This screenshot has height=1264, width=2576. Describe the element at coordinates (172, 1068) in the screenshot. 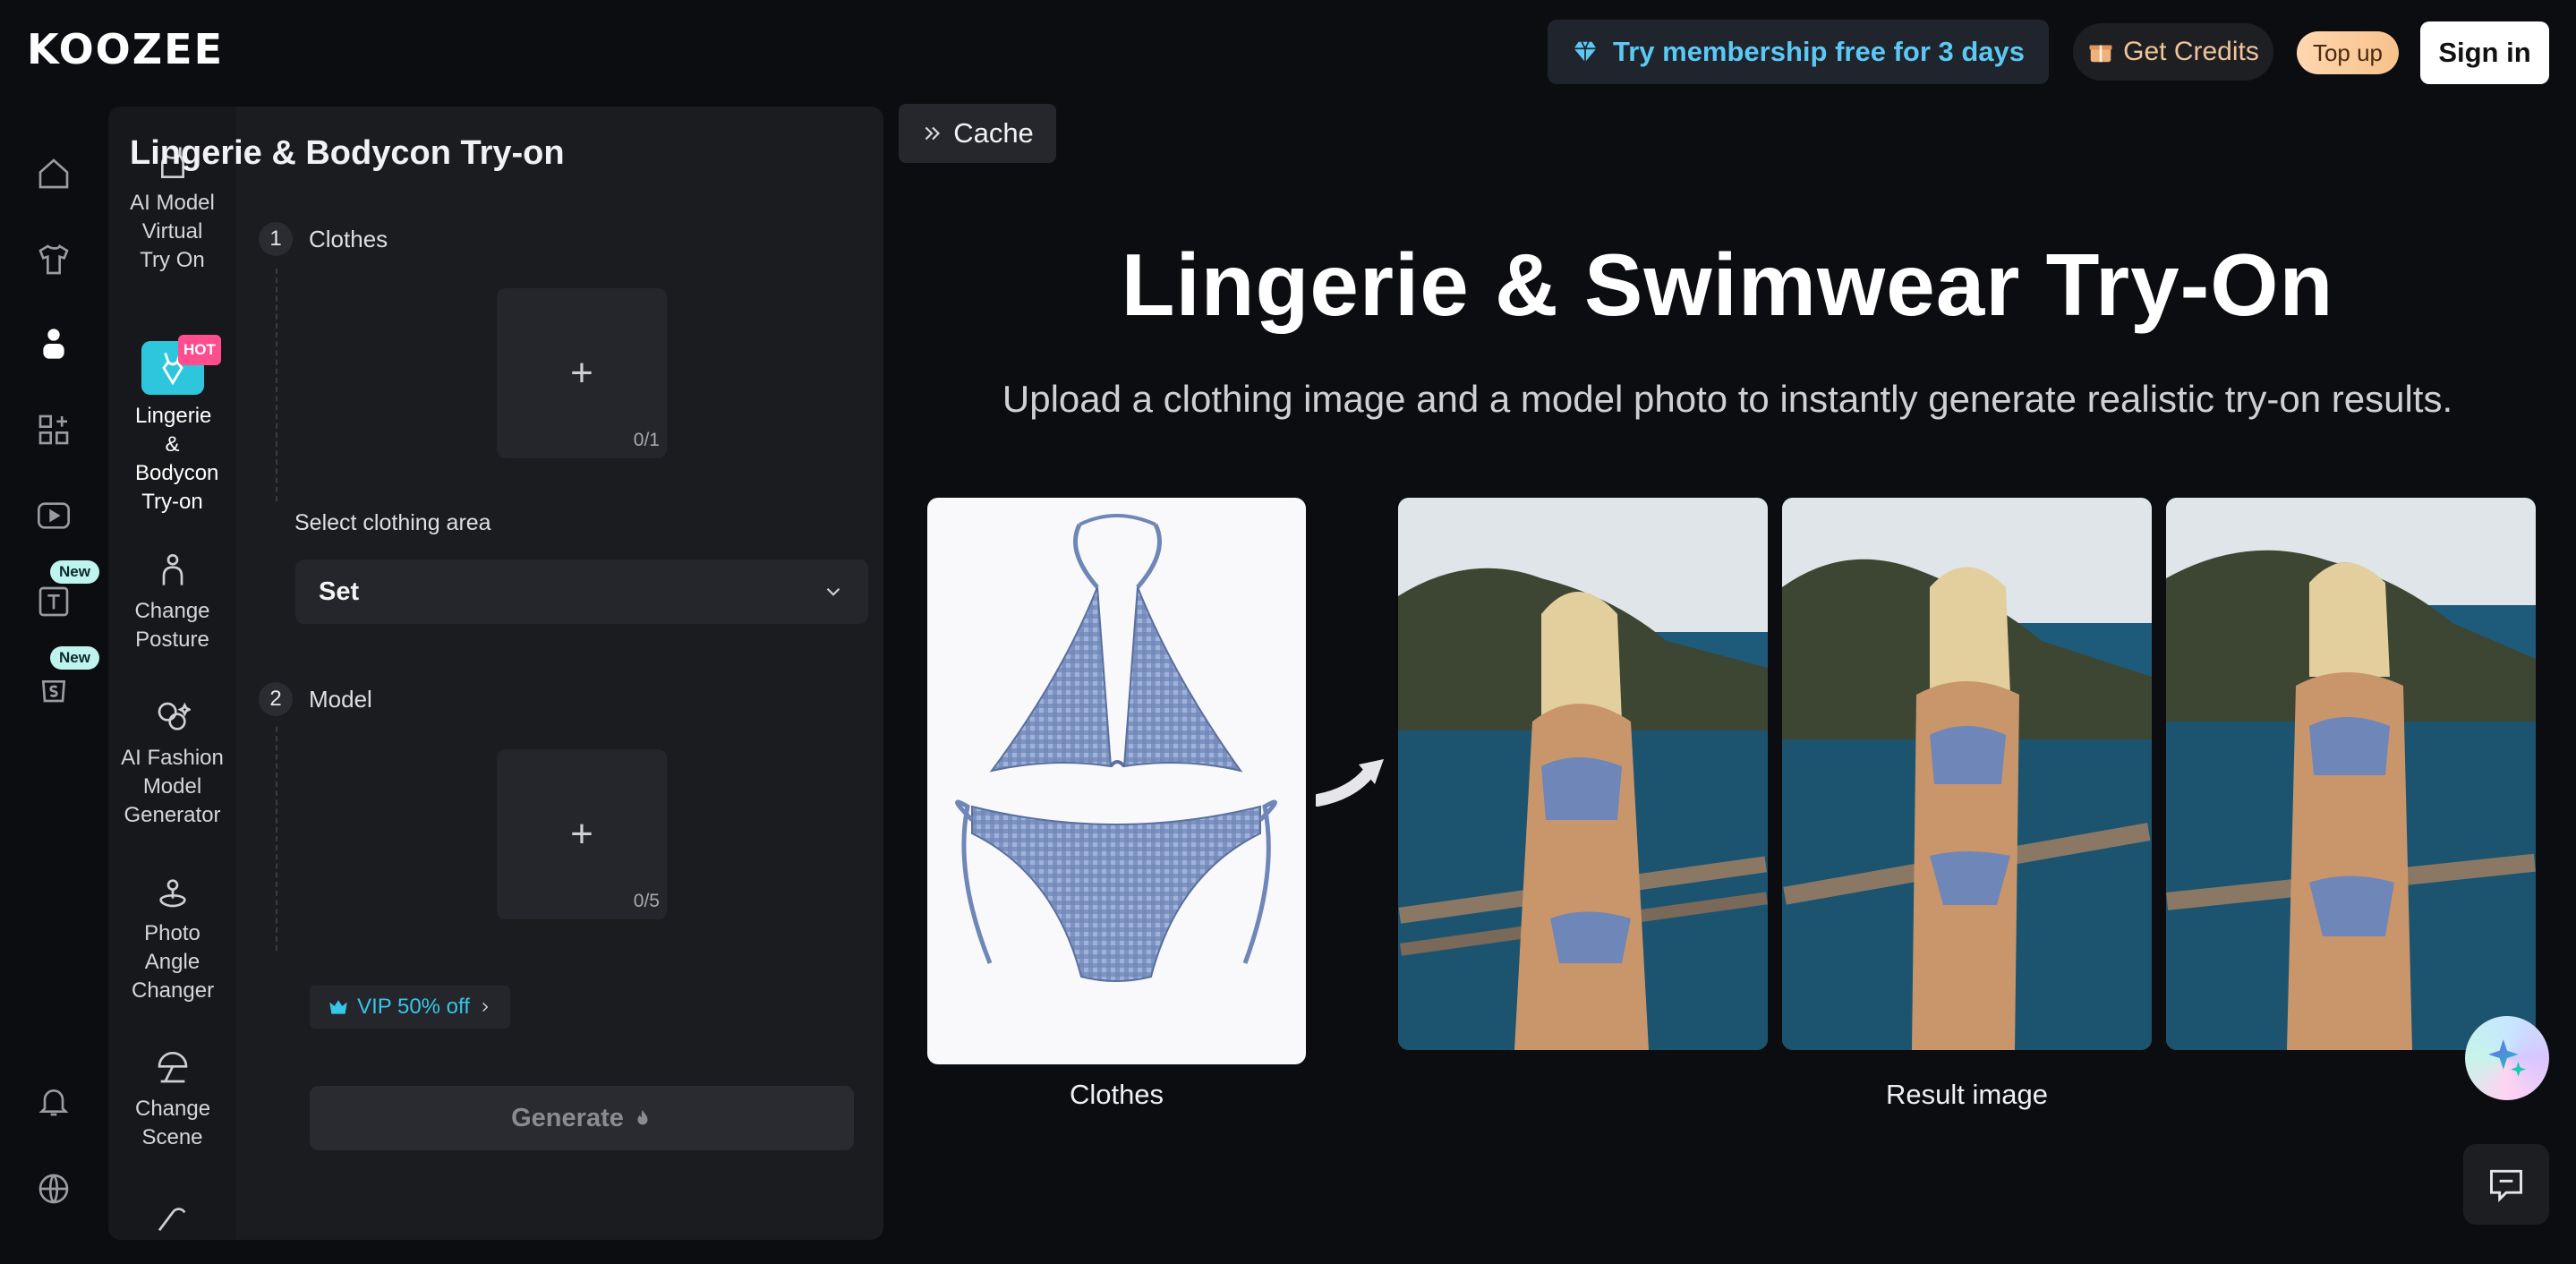

I see `umbrella-icon` at that location.